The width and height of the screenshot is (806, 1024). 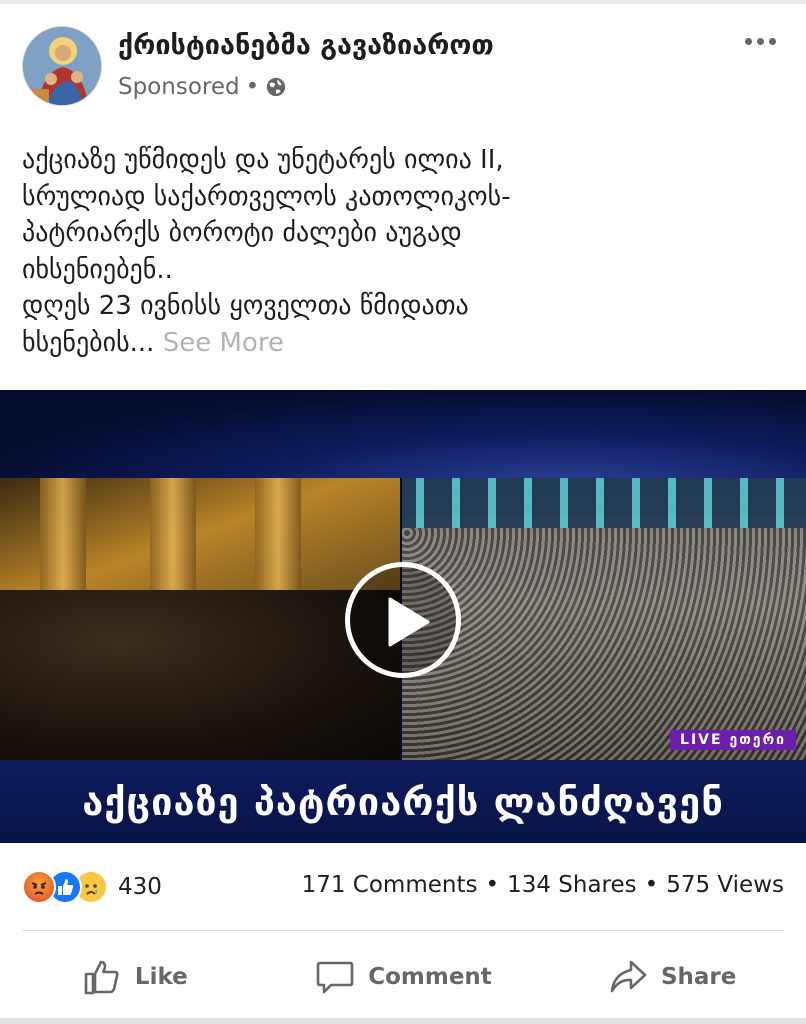 I want to click on globe-icon, so click(x=276, y=87).